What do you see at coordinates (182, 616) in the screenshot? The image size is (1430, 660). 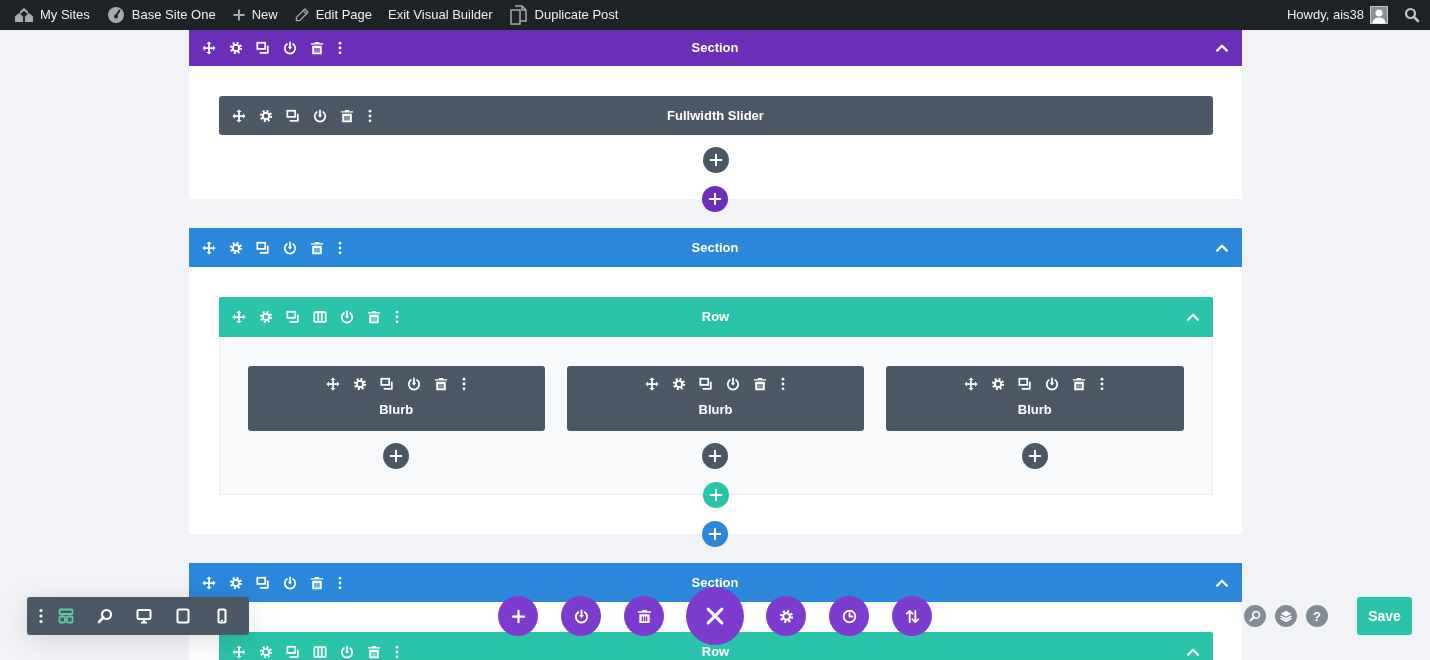 I see `tablet-icon` at bounding box center [182, 616].